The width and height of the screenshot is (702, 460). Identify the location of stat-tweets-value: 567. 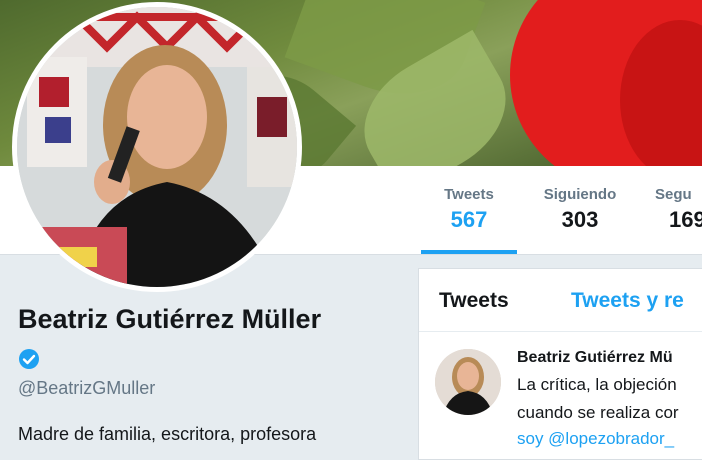
(469, 219).